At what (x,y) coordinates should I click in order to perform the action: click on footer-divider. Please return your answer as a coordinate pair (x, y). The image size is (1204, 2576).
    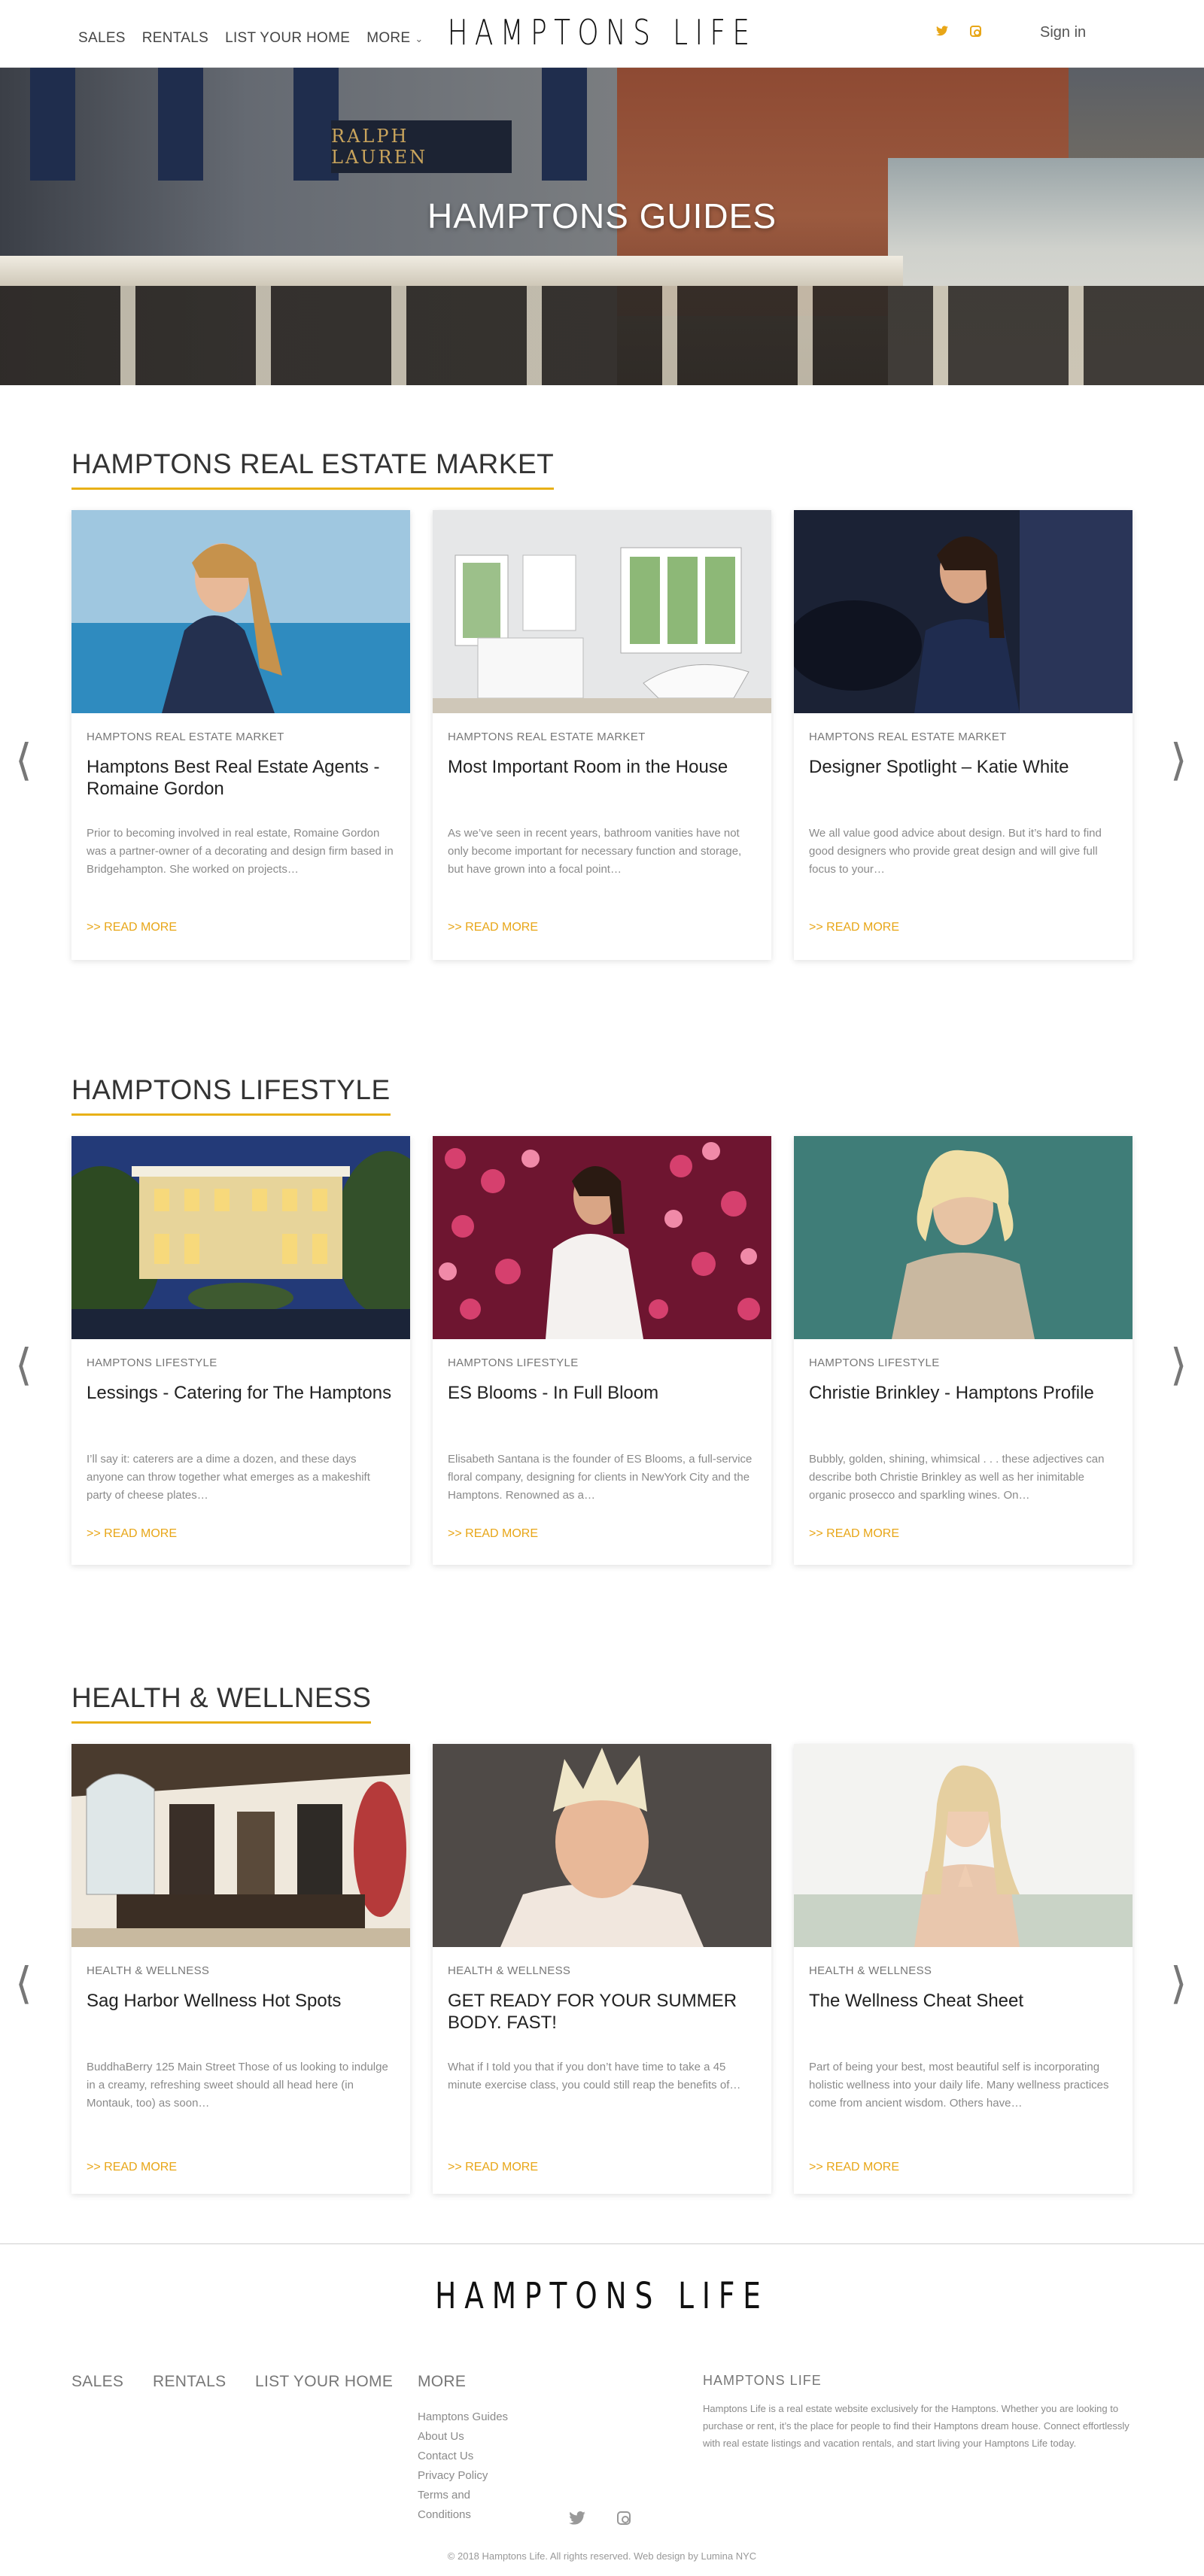
    Looking at the image, I should click on (602, 2243).